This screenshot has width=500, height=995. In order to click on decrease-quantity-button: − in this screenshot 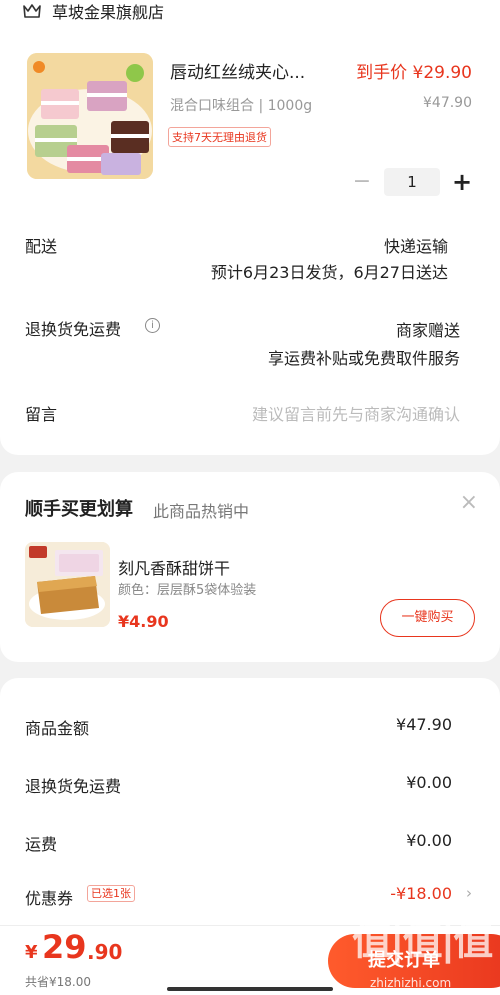, I will do `click(362, 182)`.